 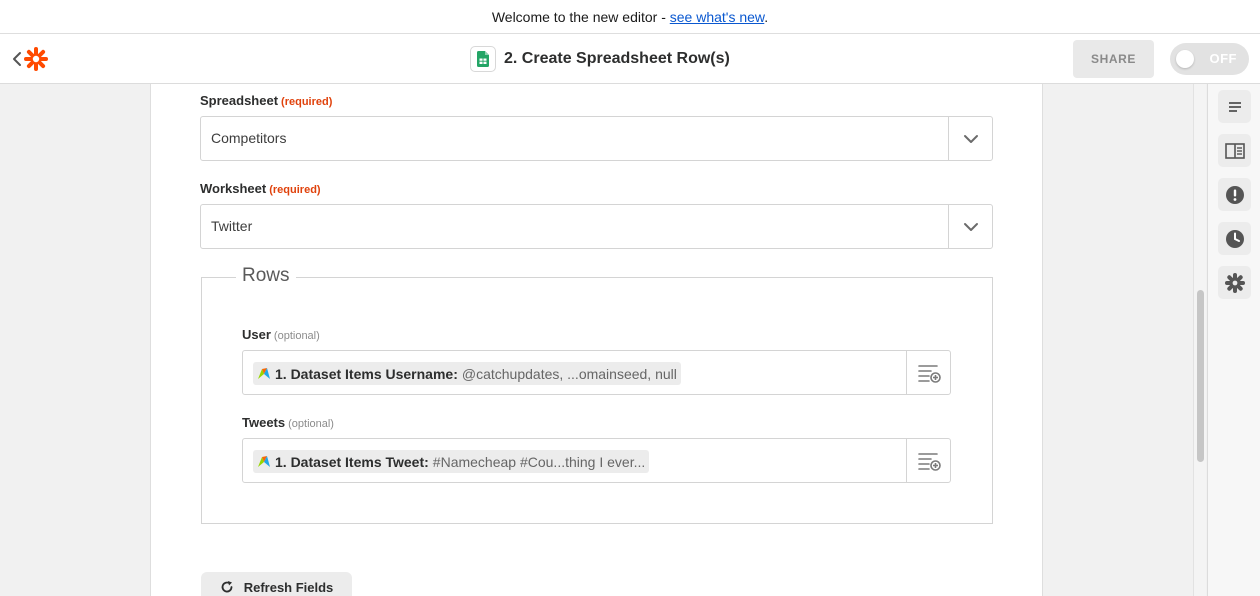 What do you see at coordinates (288, 587) in the screenshot?
I see `refresh-label: Refresh Fields` at bounding box center [288, 587].